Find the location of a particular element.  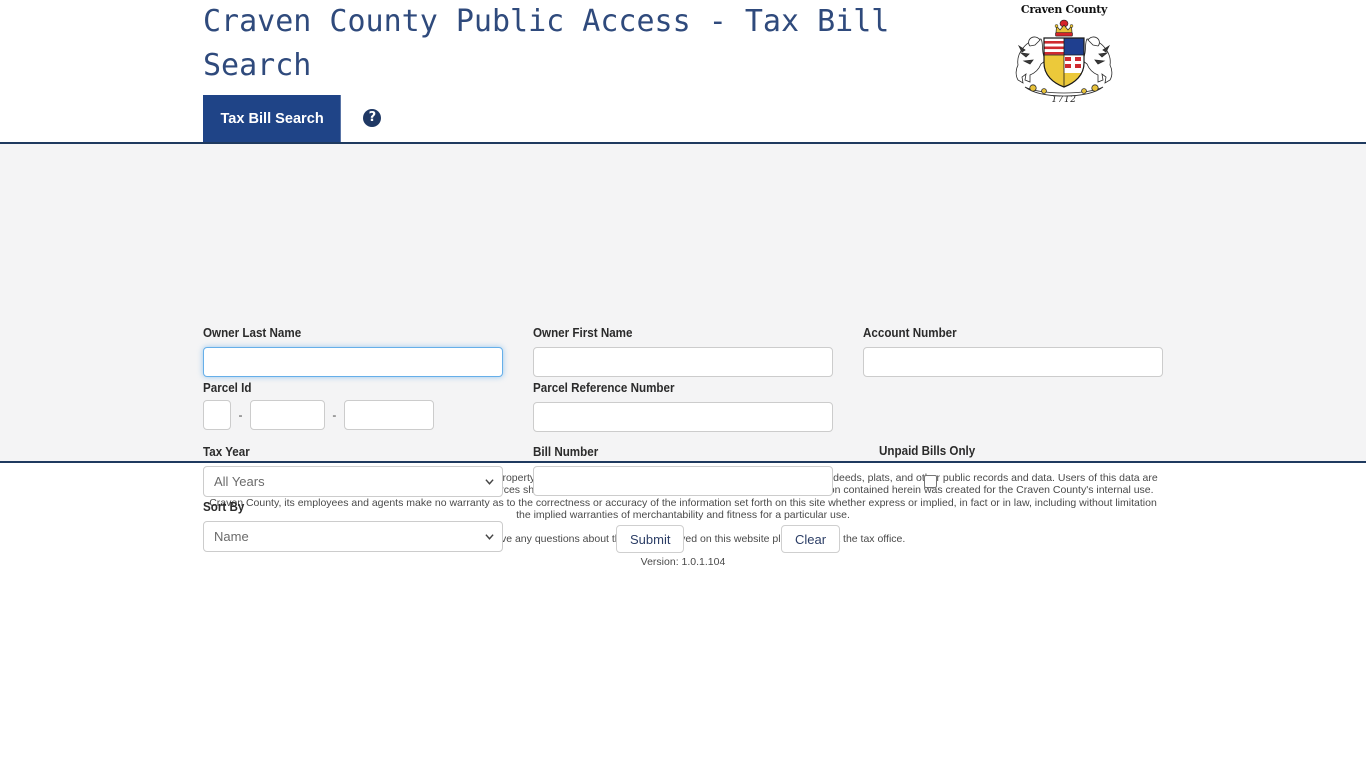

parcel-id-label: Parcel Id is located at coordinates (227, 388).